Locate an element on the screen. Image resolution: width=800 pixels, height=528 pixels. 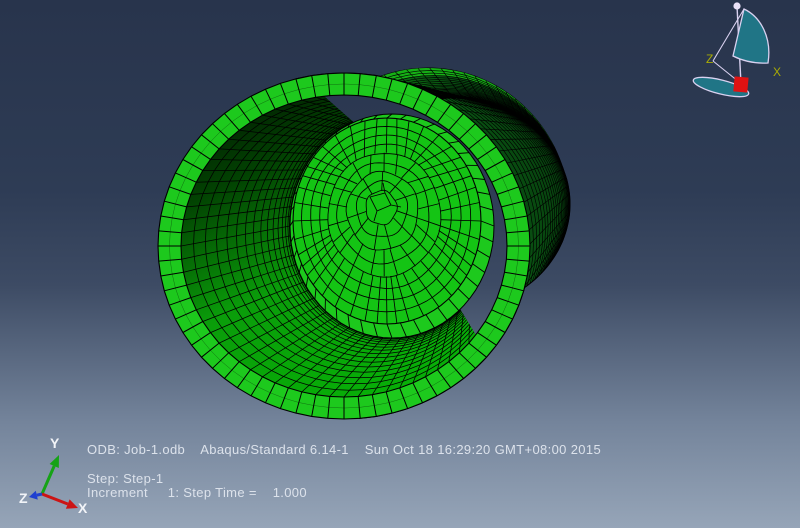
inner-cylinder-face is located at coordinates (387, 221).